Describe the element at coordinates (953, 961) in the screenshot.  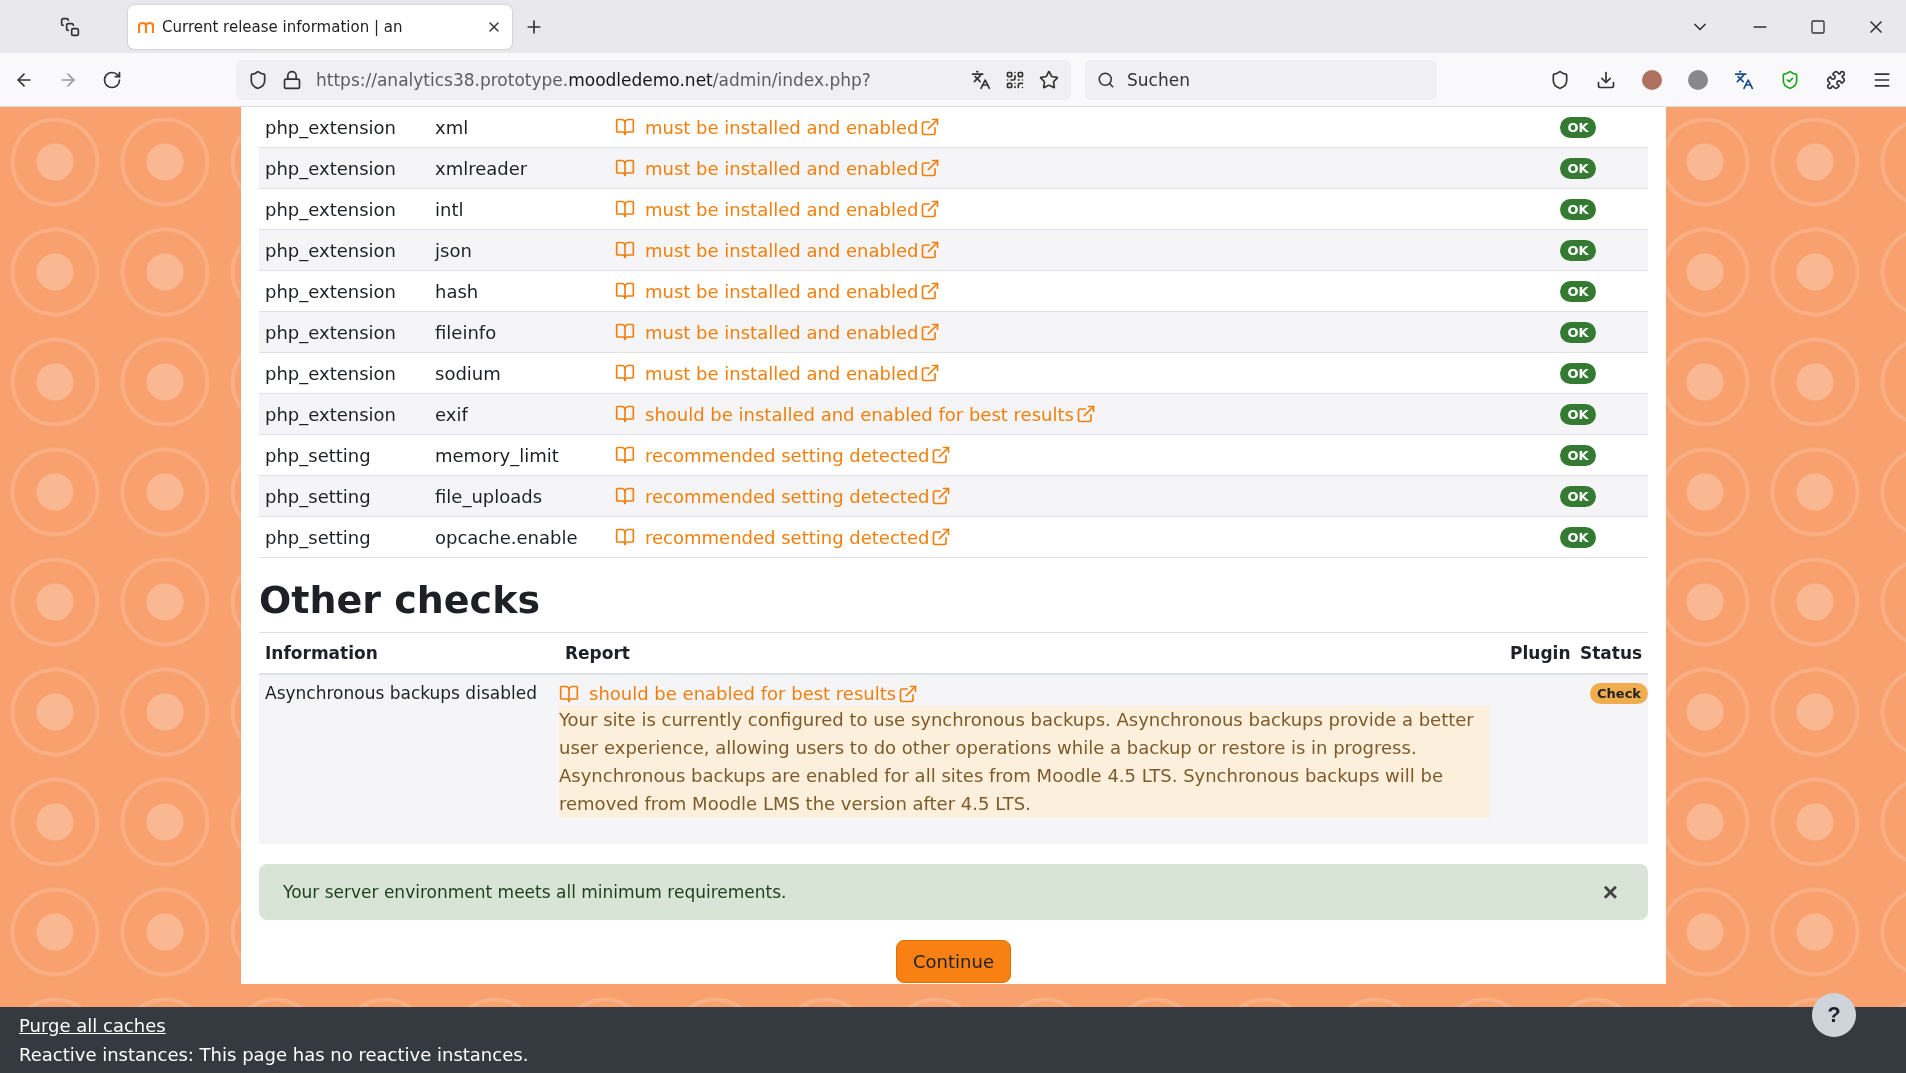
I see `continue-button: Continue` at that location.